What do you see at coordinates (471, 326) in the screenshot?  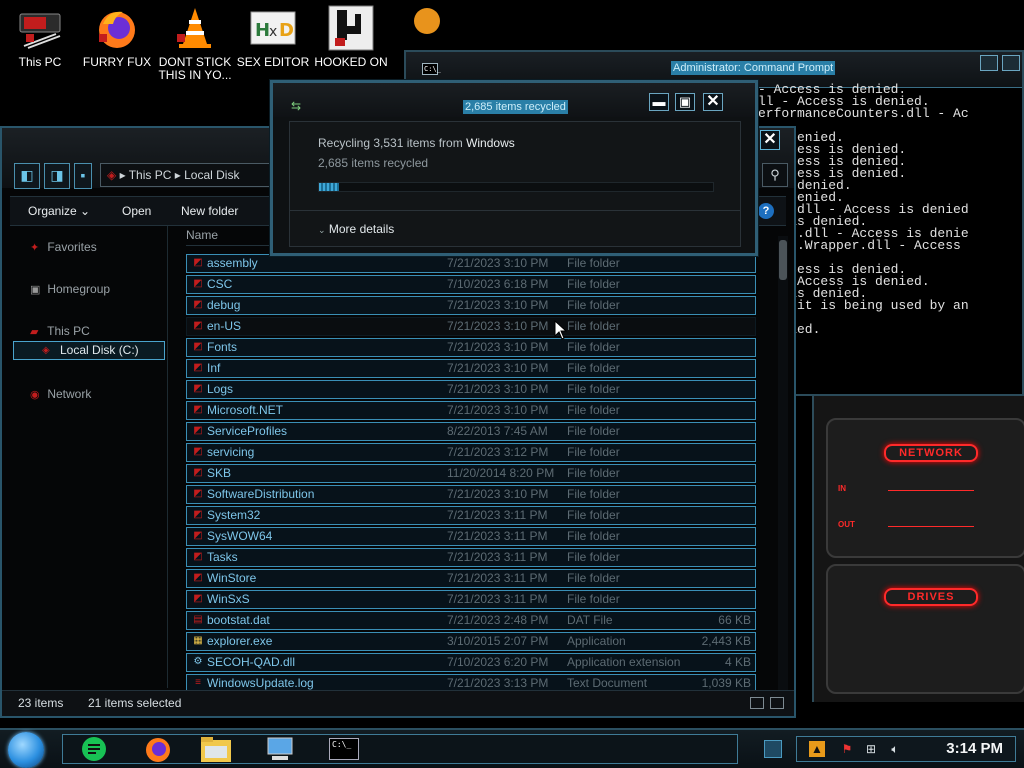 I see `file-row: ◩ en-US 7/21/2023 3:10 PM File folder` at bounding box center [471, 326].